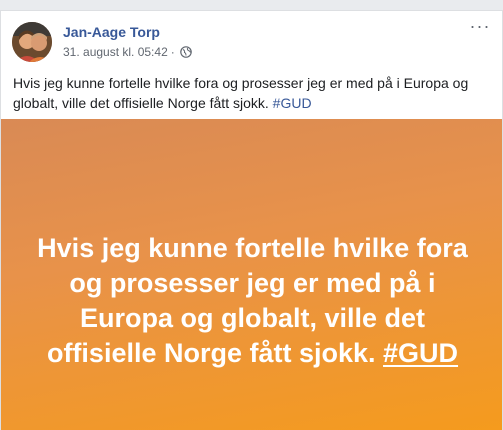 Image resolution: width=503 pixels, height=430 pixels. I want to click on background-hashtag-link: #GUD, so click(420, 353).